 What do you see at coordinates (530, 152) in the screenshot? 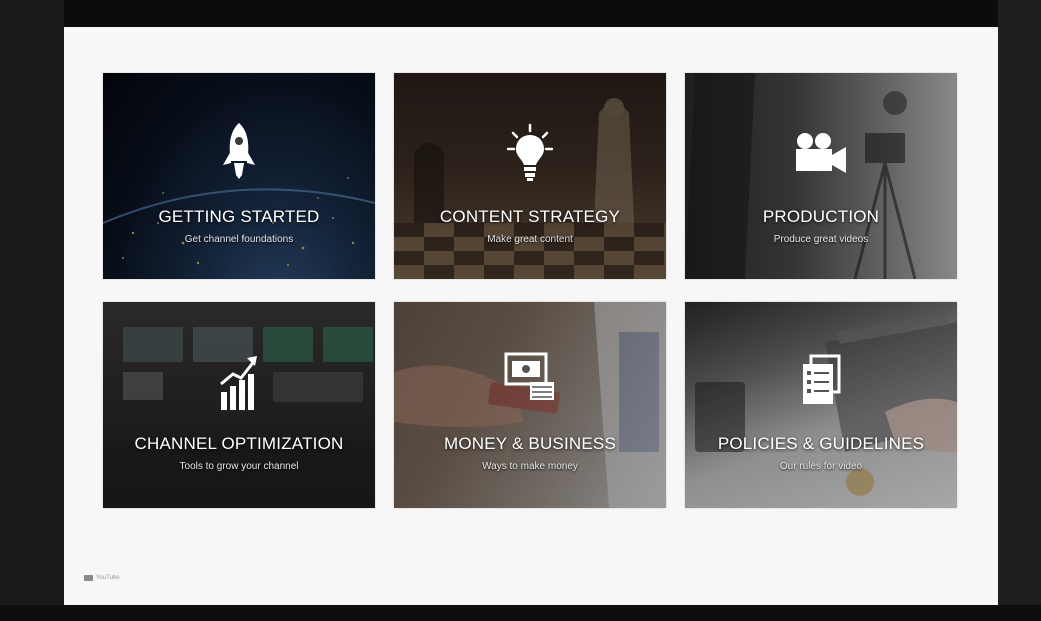
I see `lightbulb-icon` at bounding box center [530, 152].